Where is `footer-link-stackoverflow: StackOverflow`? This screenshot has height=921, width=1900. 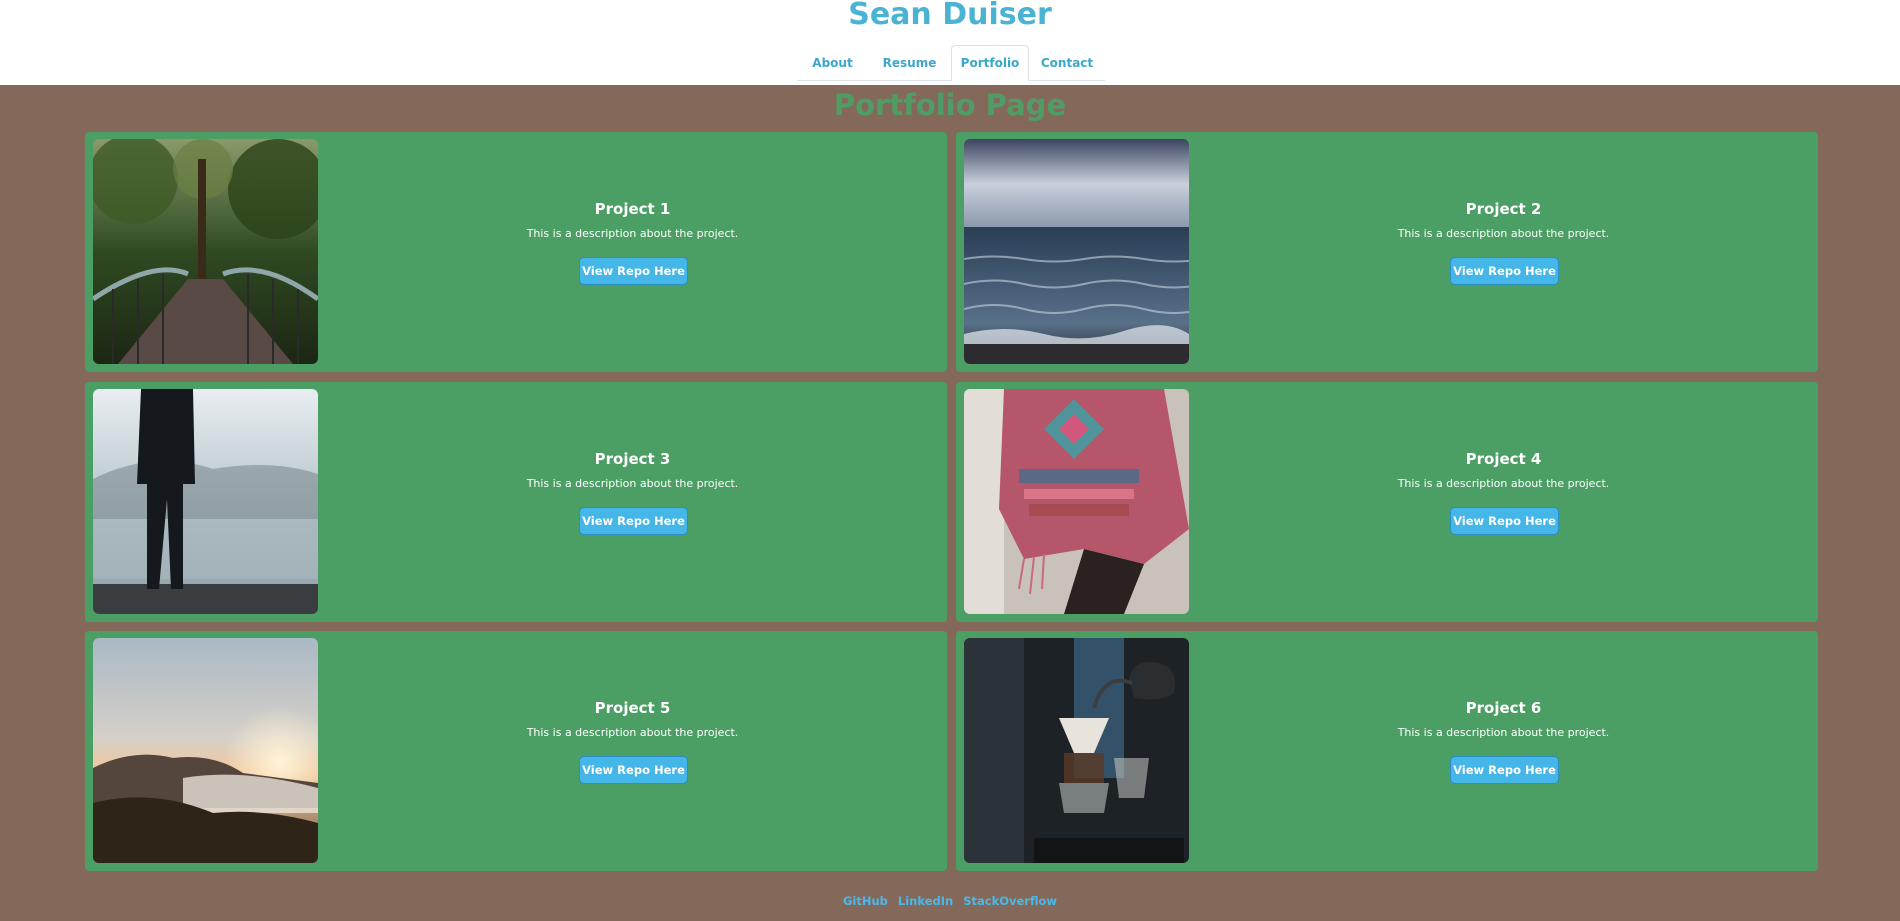 footer-link-stackoverflow: StackOverflow is located at coordinates (1010, 901).